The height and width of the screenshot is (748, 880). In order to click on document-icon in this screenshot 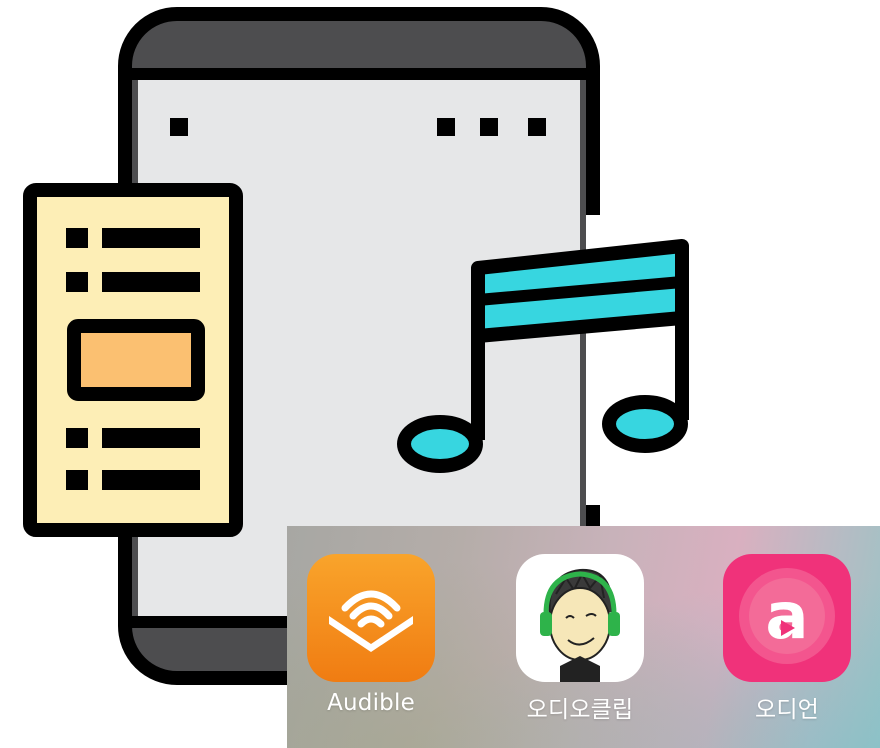, I will do `click(133, 360)`.